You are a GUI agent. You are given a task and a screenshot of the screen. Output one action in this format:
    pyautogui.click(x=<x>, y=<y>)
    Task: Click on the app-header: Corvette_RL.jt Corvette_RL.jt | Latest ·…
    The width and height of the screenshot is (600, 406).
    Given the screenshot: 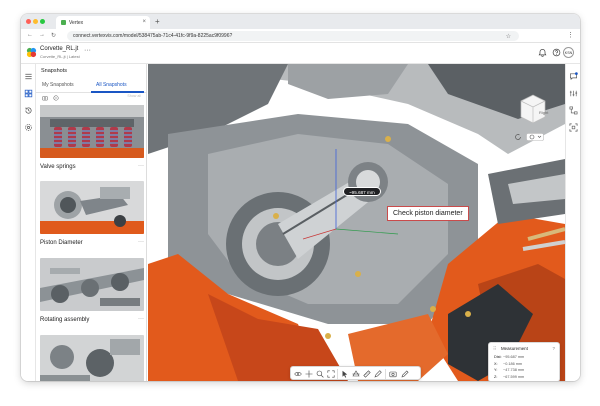 What is the action you would take?
    pyautogui.click(x=300, y=53)
    